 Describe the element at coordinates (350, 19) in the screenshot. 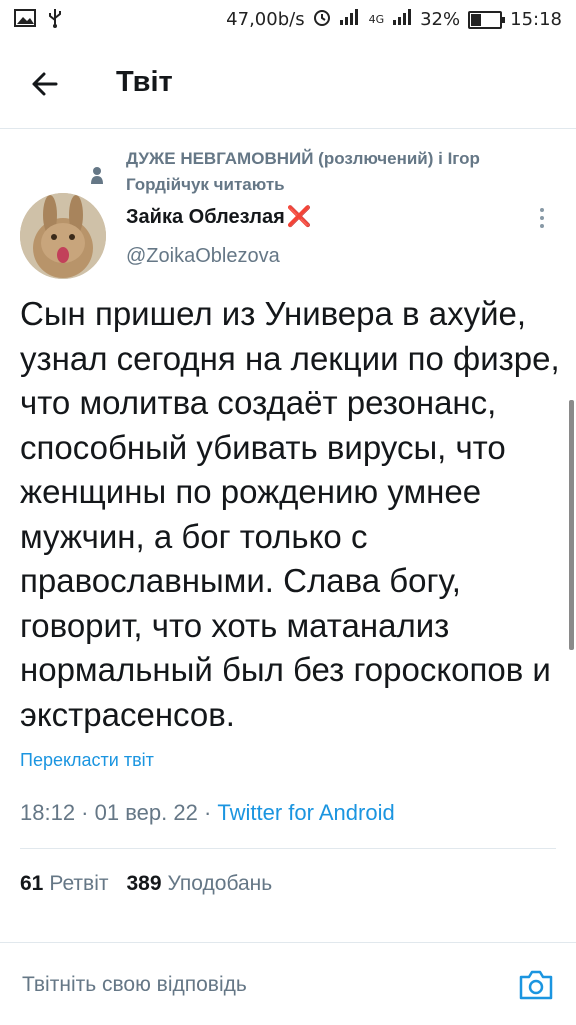

I see `signal-icon` at that location.